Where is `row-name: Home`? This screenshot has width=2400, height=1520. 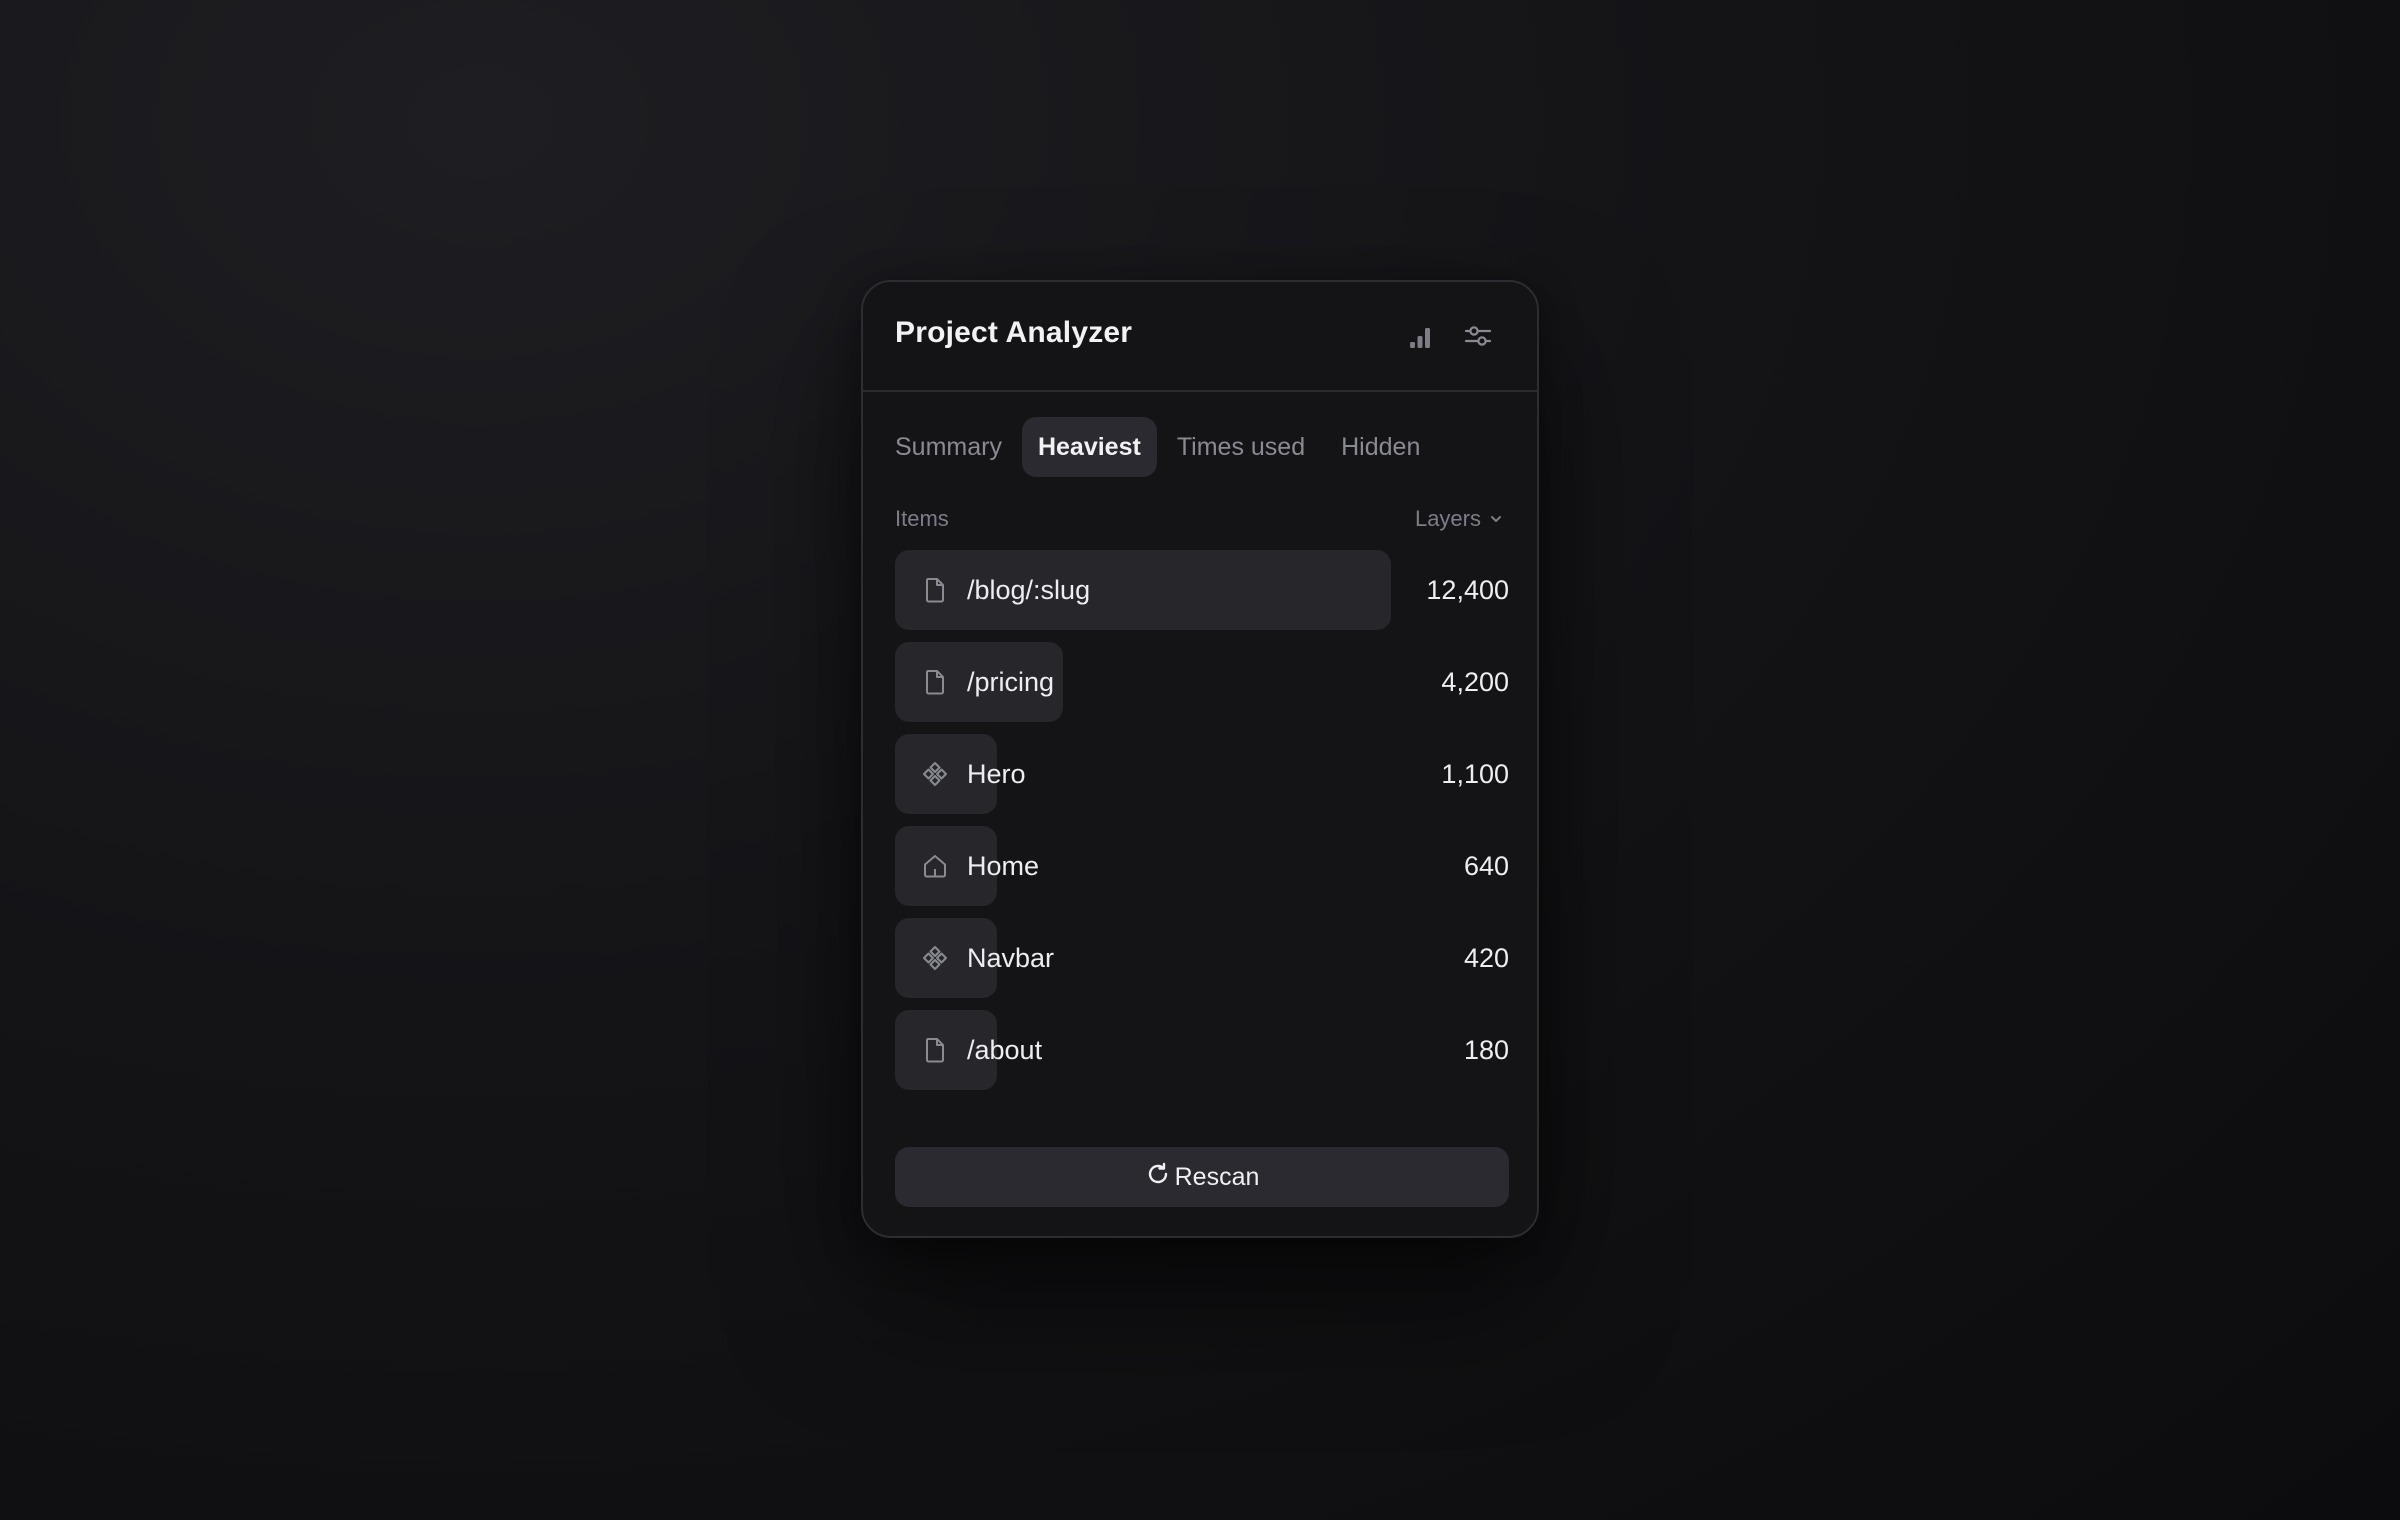
row-name: Home is located at coordinates (1003, 865).